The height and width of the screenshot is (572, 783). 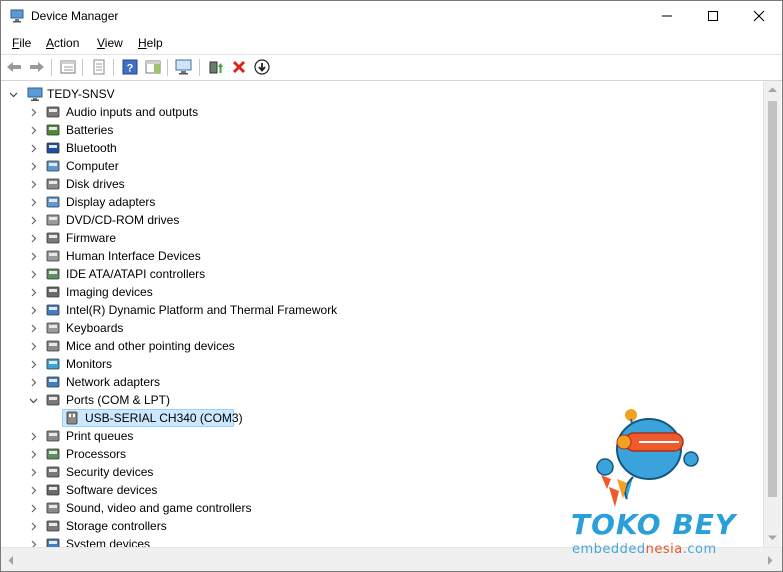 I want to click on toolbar: ?, so click(x=391, y=67).